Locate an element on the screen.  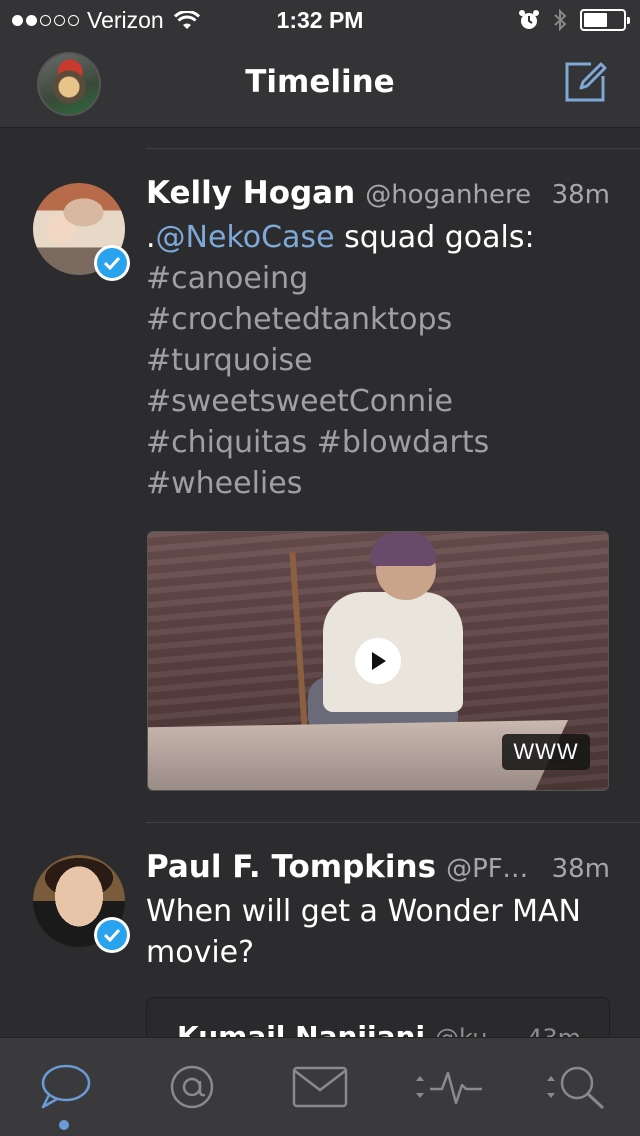
tab-activity is located at coordinates (448, 1087).